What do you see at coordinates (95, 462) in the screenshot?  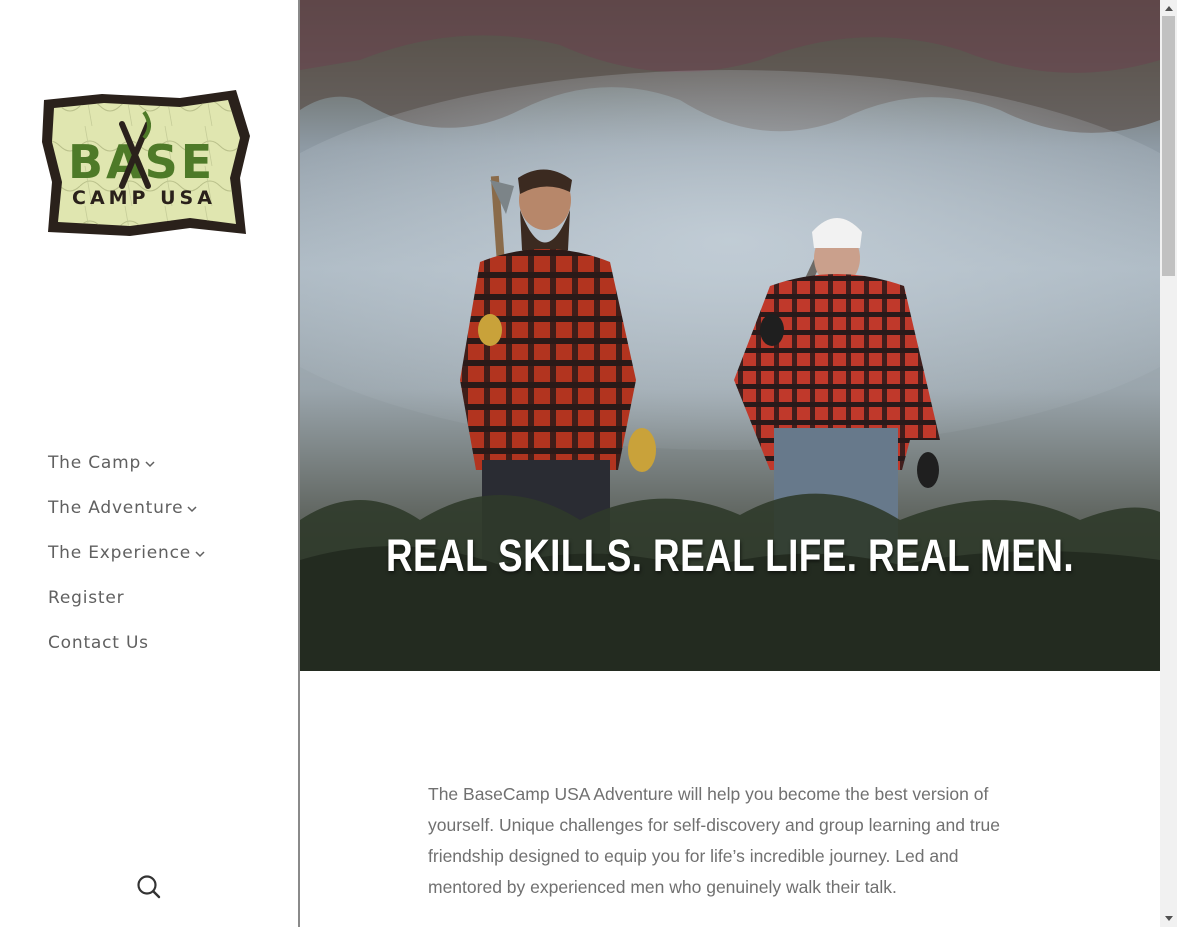 I see `nav-item-label: The Camp` at bounding box center [95, 462].